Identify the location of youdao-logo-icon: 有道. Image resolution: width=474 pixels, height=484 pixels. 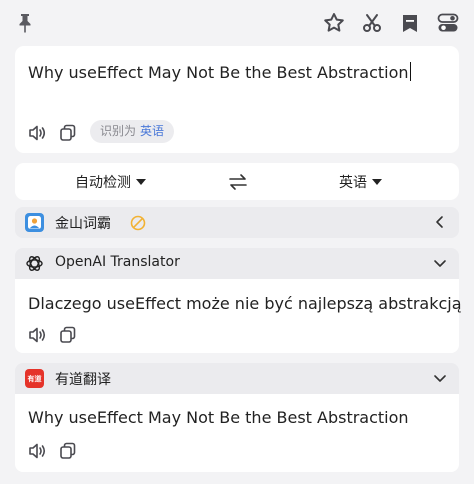
(34, 378).